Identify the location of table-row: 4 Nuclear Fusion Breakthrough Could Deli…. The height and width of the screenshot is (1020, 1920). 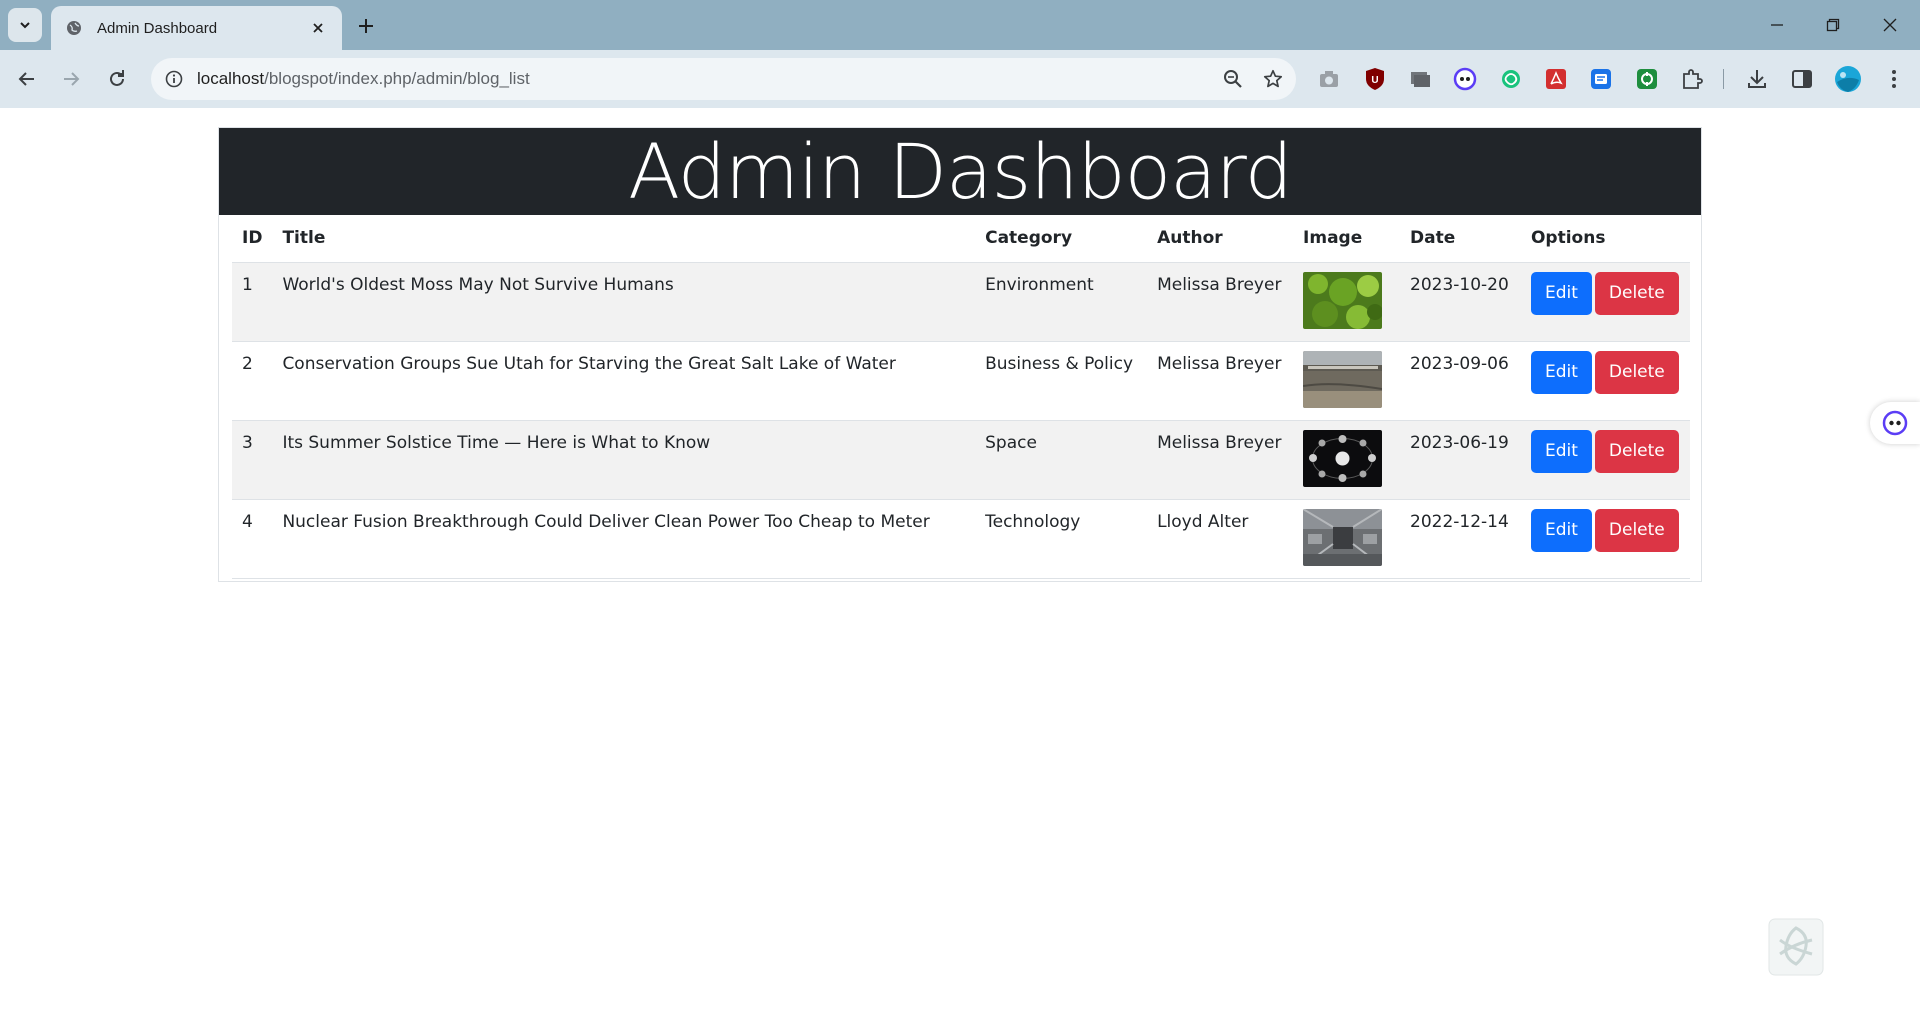
(961, 539).